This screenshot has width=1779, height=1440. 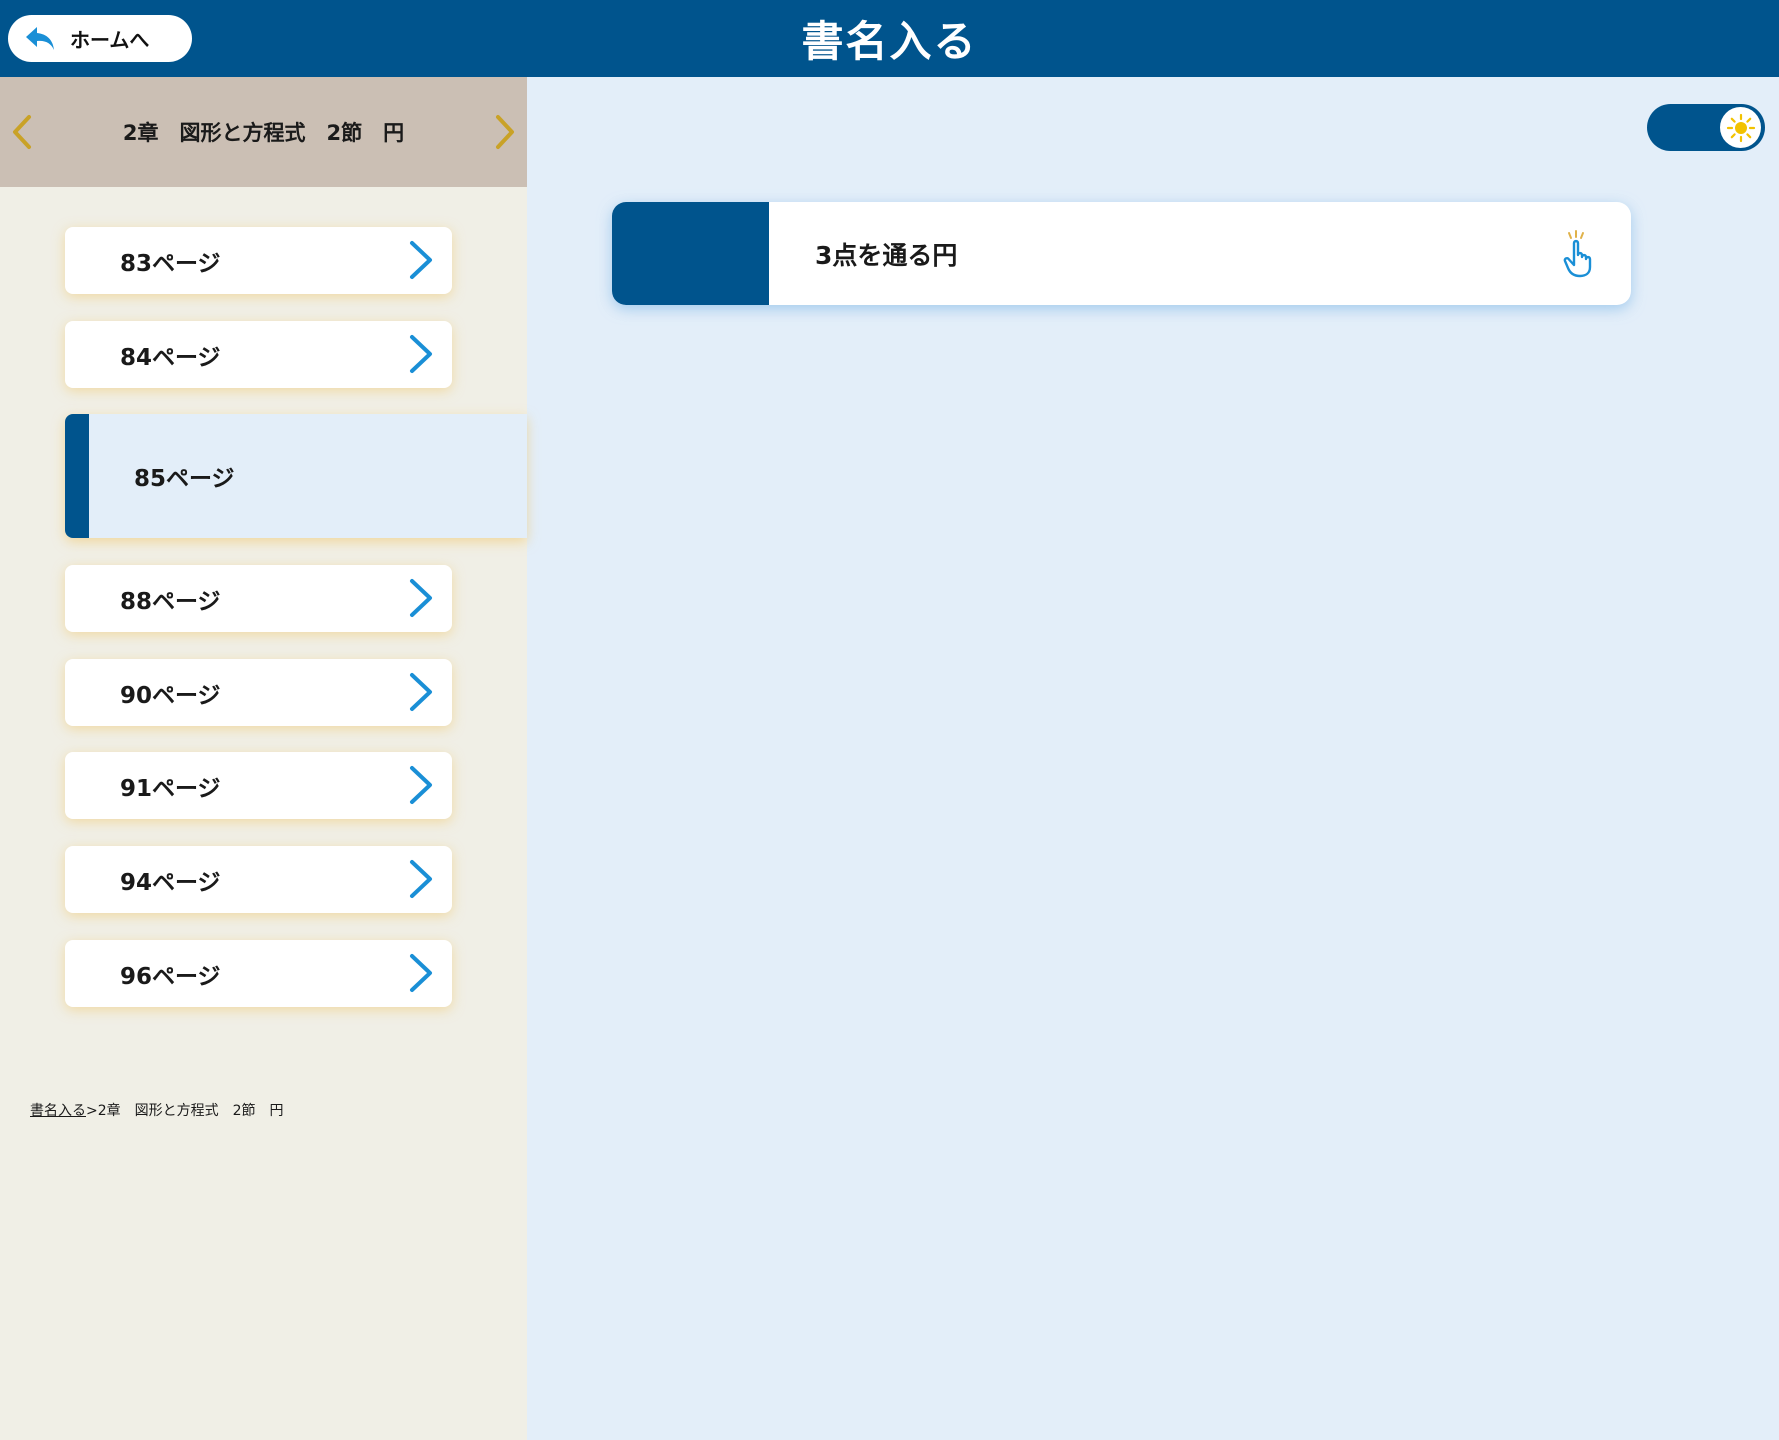 What do you see at coordinates (258, 260) in the screenshot?
I see `page-item-83: 83ページ` at bounding box center [258, 260].